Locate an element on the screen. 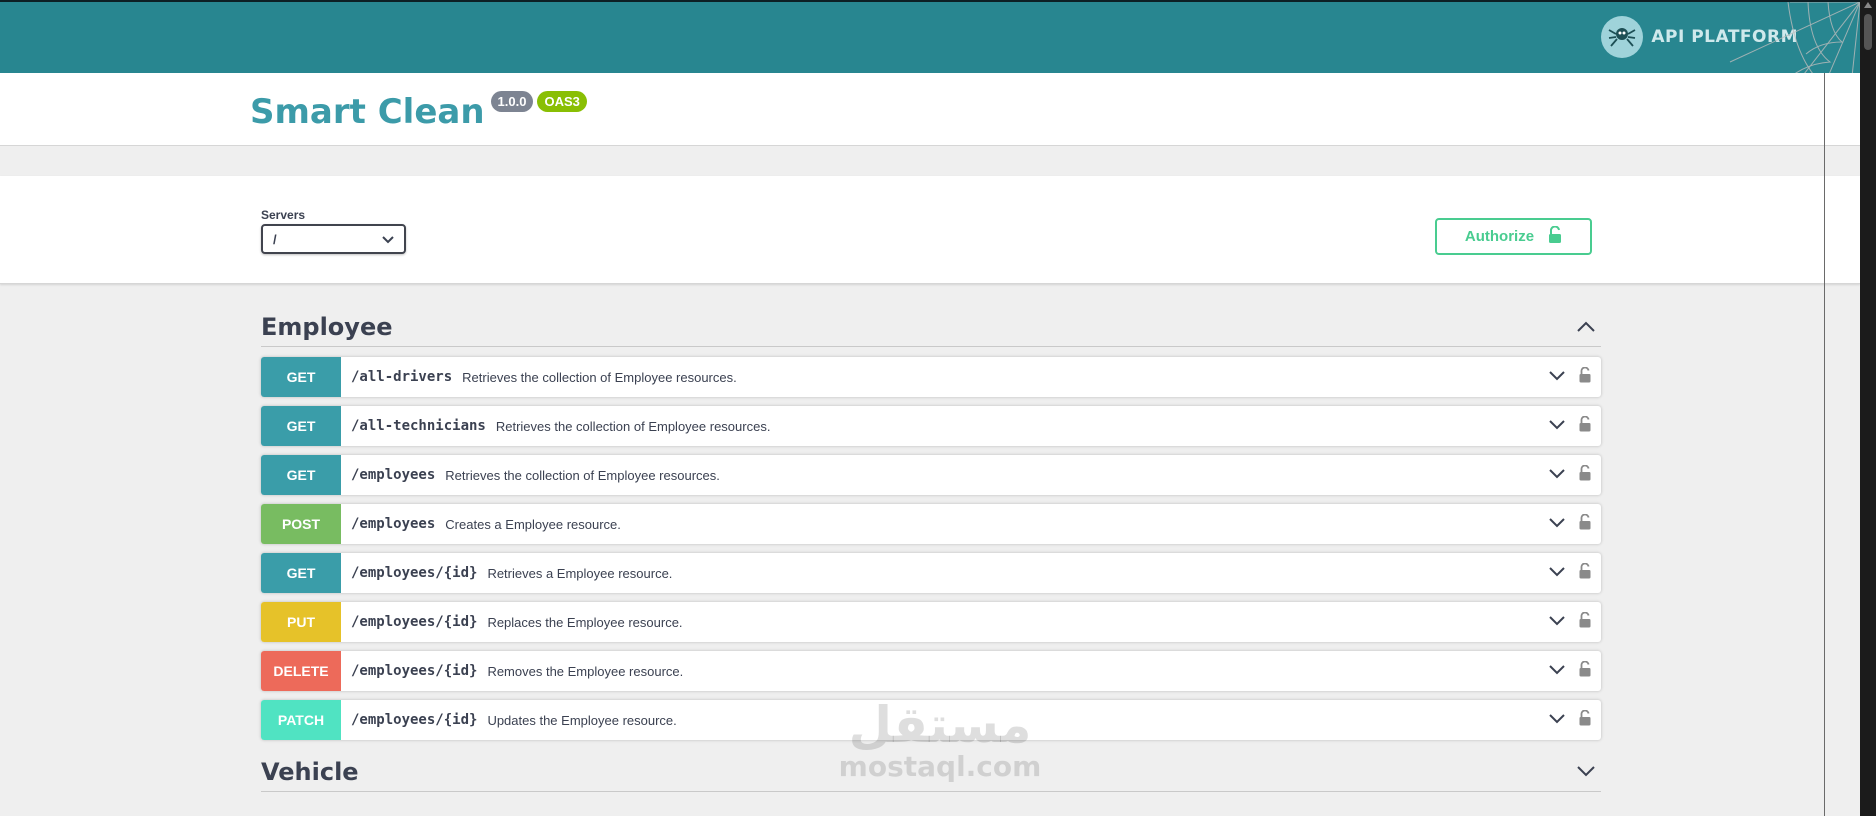 The width and height of the screenshot is (1876, 816). tag-title: Employee is located at coordinates (327, 326).